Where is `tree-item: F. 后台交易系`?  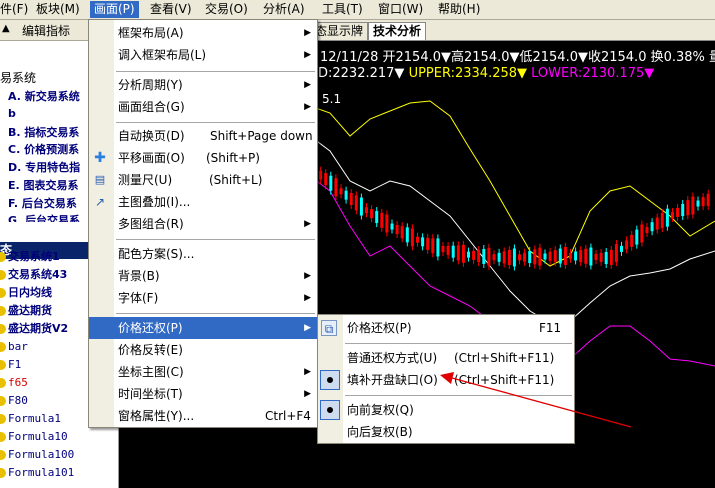
tree-item: F. 后台交易系 is located at coordinates (42, 203).